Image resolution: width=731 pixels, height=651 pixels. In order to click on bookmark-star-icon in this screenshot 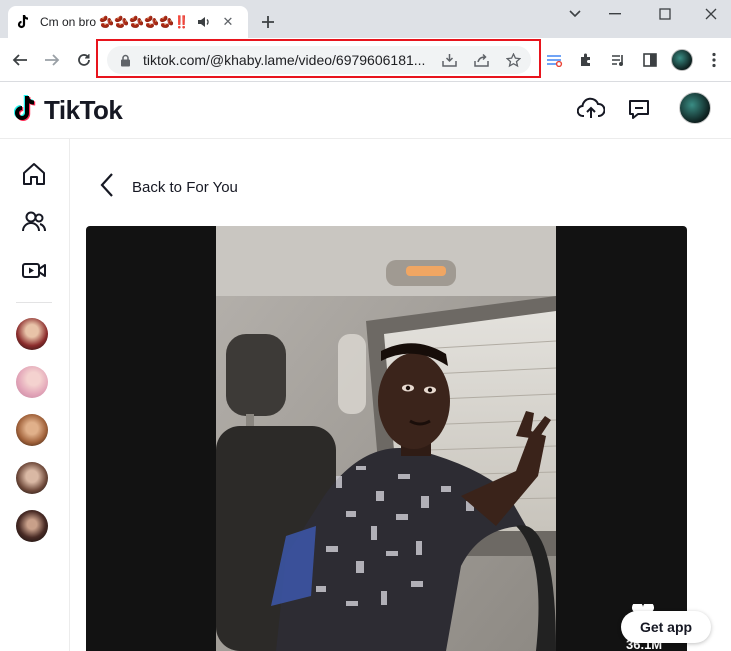, I will do `click(513, 60)`.